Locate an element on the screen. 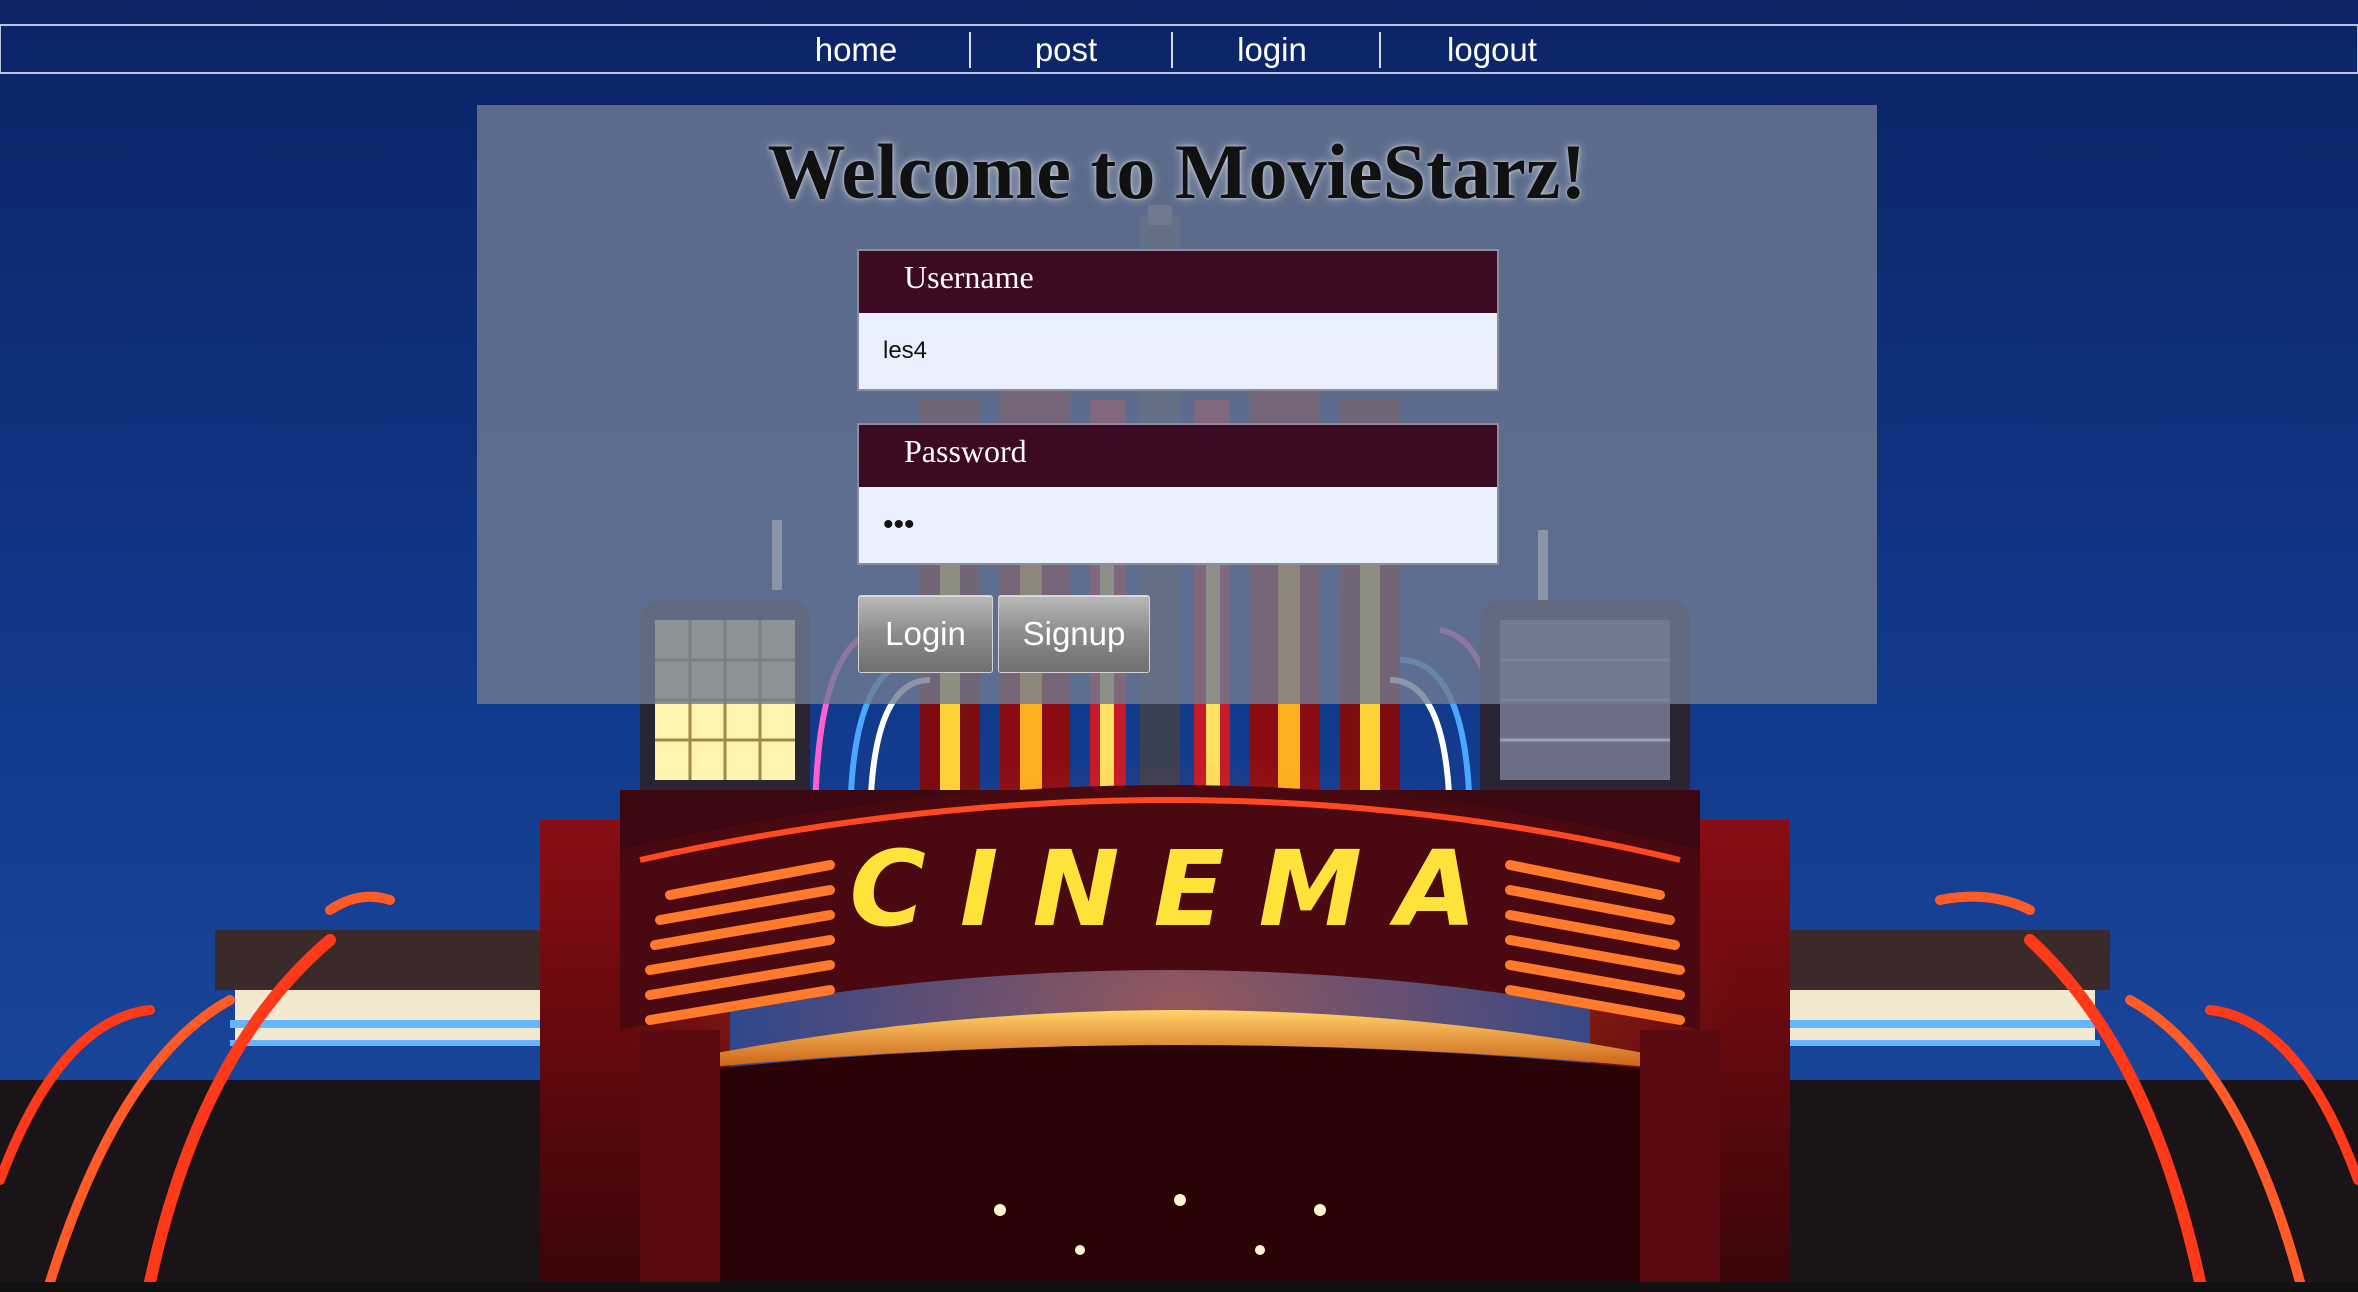 Image resolution: width=2358 pixels, height=1292 pixels. nav-logout-link: logout is located at coordinates (1492, 49).